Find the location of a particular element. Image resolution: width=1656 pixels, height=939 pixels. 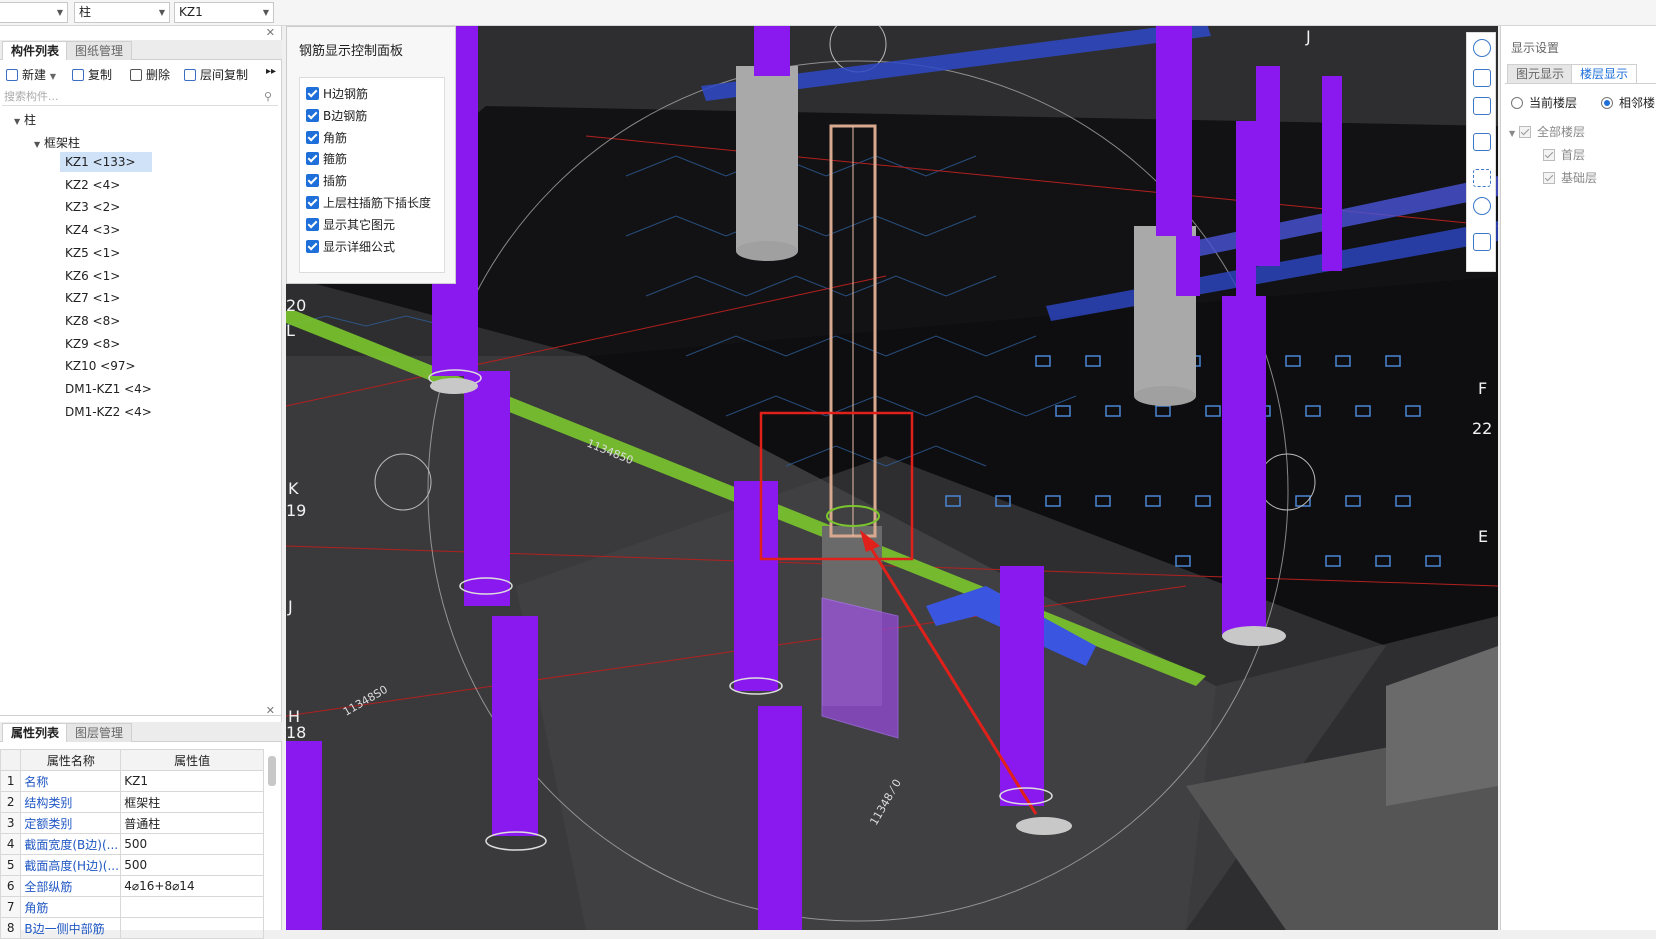

rebar-option-checkbox: B边钢筋 is located at coordinates (336, 116).